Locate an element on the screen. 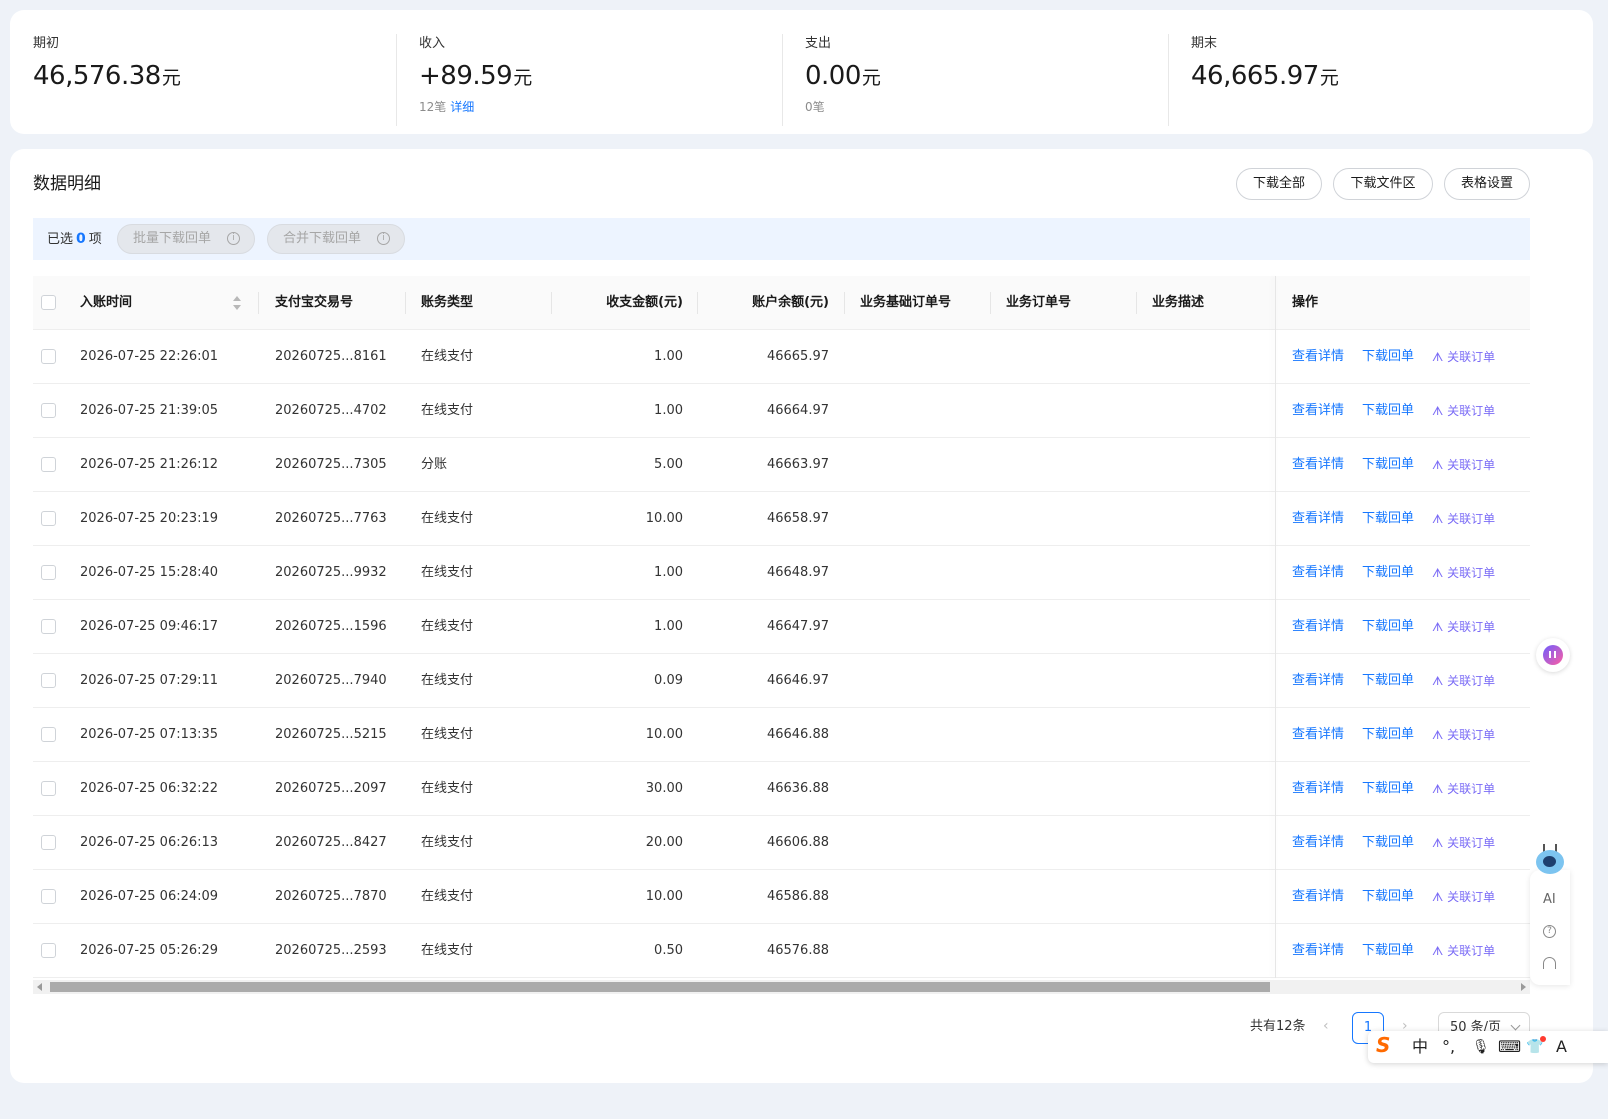  merge-download-button: 合并下载回单 i is located at coordinates (336, 239).